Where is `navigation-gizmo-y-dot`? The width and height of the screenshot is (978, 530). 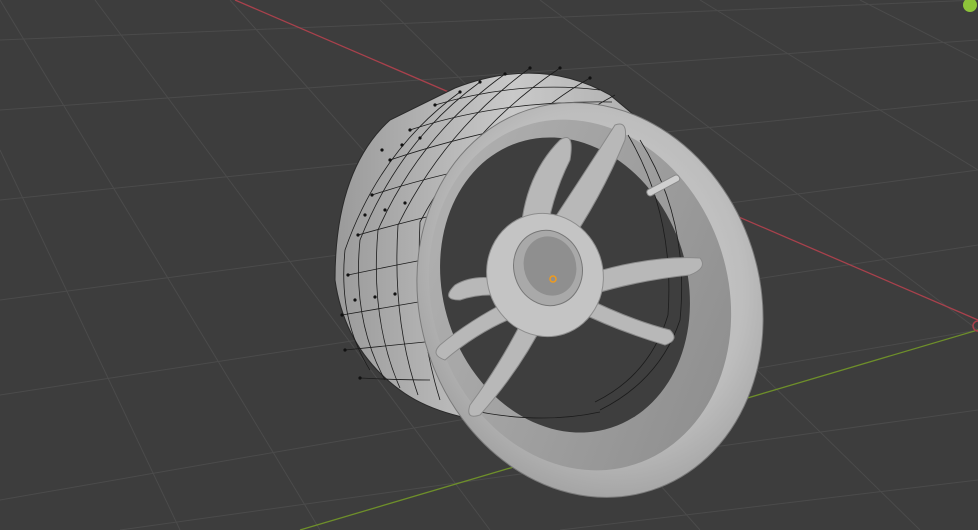 navigation-gizmo-y-dot is located at coordinates (970, 6).